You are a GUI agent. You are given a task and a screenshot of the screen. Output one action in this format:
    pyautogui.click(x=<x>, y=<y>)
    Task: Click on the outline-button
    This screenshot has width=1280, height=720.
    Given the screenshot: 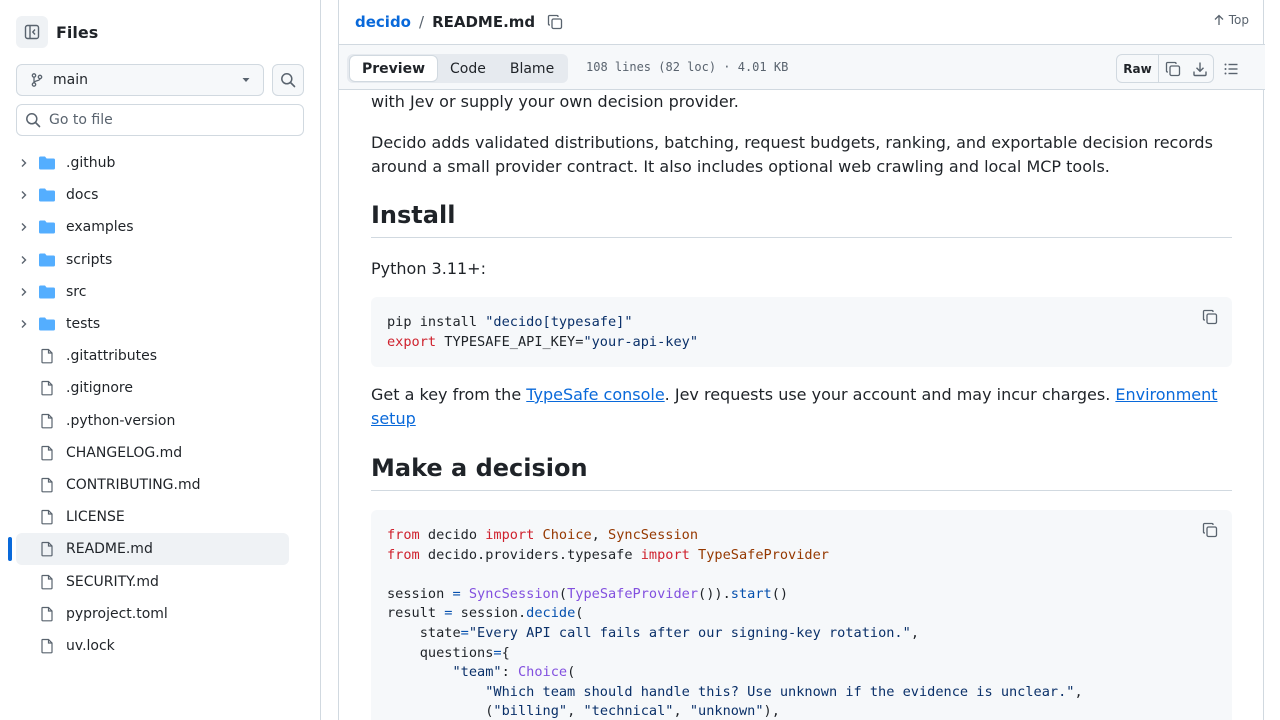 What is the action you would take?
    pyautogui.click(x=1231, y=69)
    